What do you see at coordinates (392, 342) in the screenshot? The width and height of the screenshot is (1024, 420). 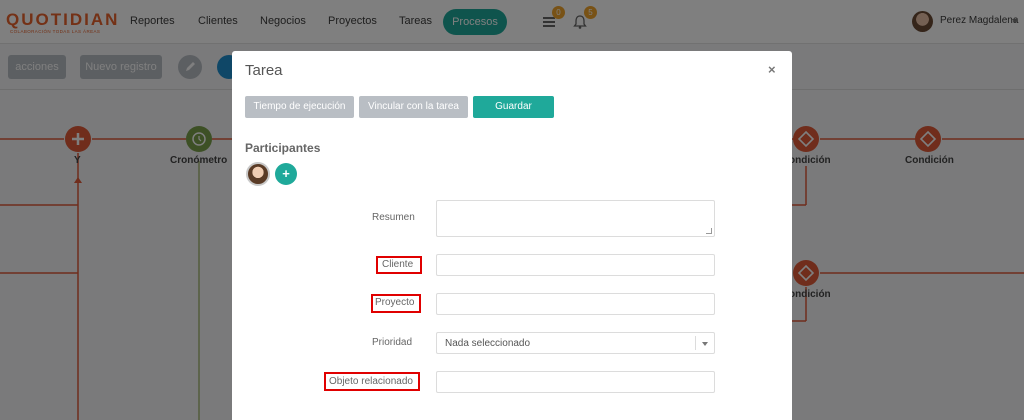 I see `priority-label: Prioridad` at bounding box center [392, 342].